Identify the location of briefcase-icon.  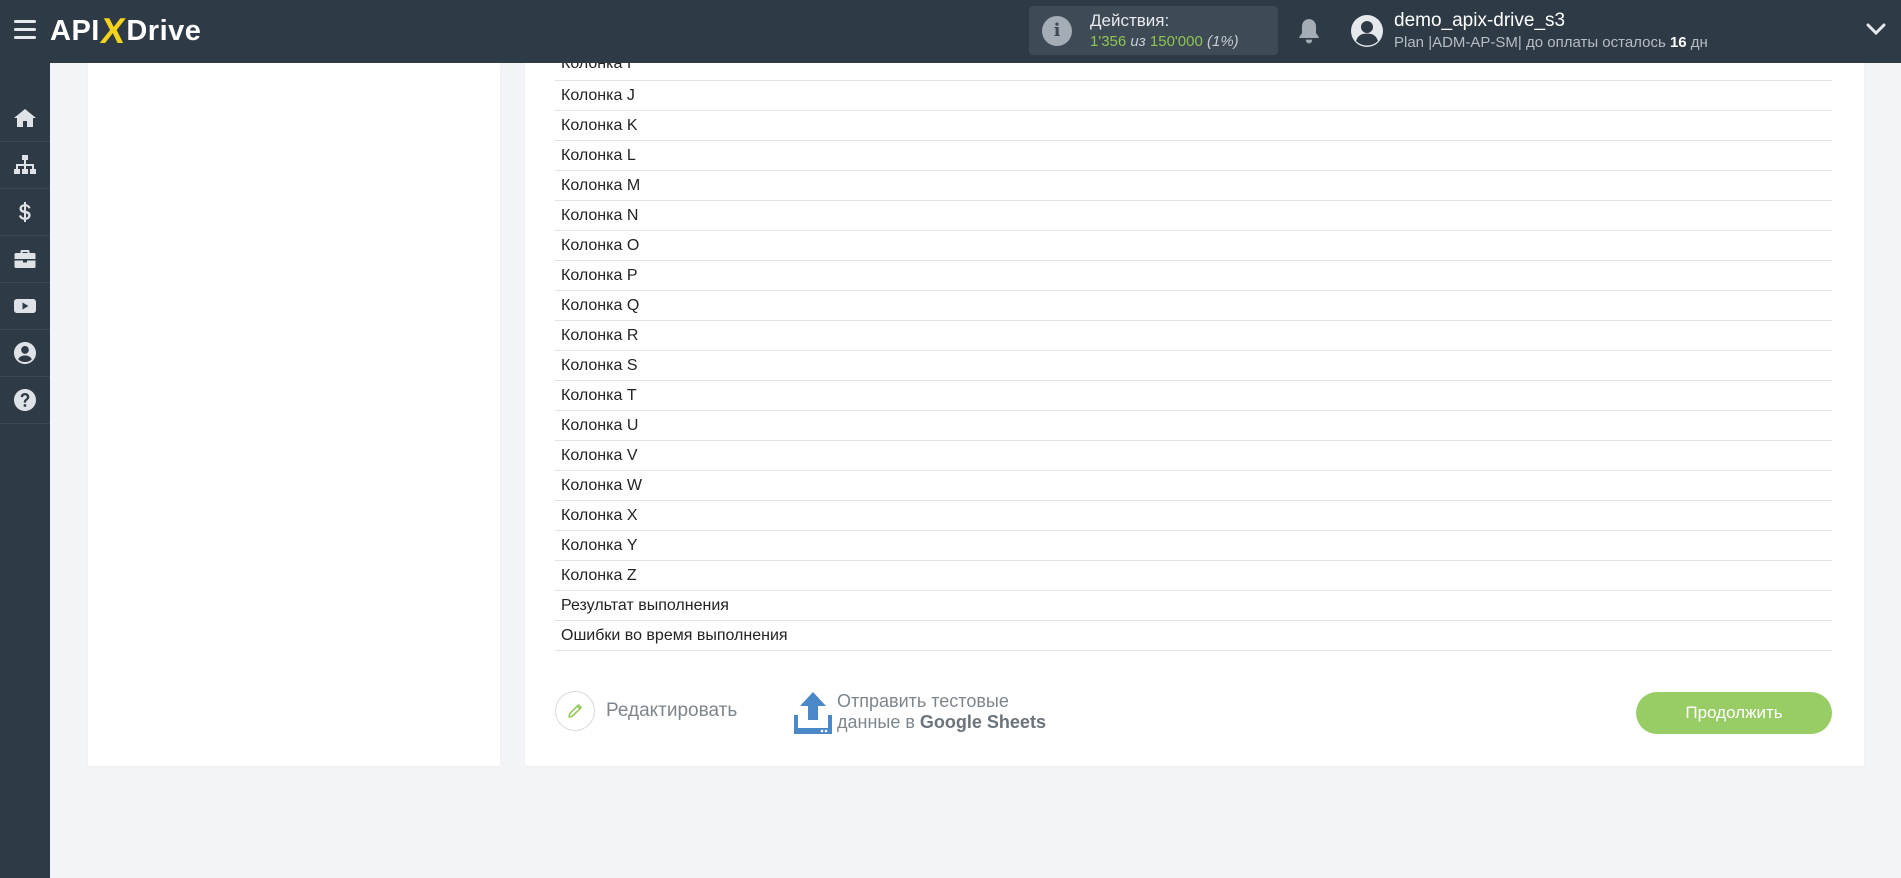
(25, 259).